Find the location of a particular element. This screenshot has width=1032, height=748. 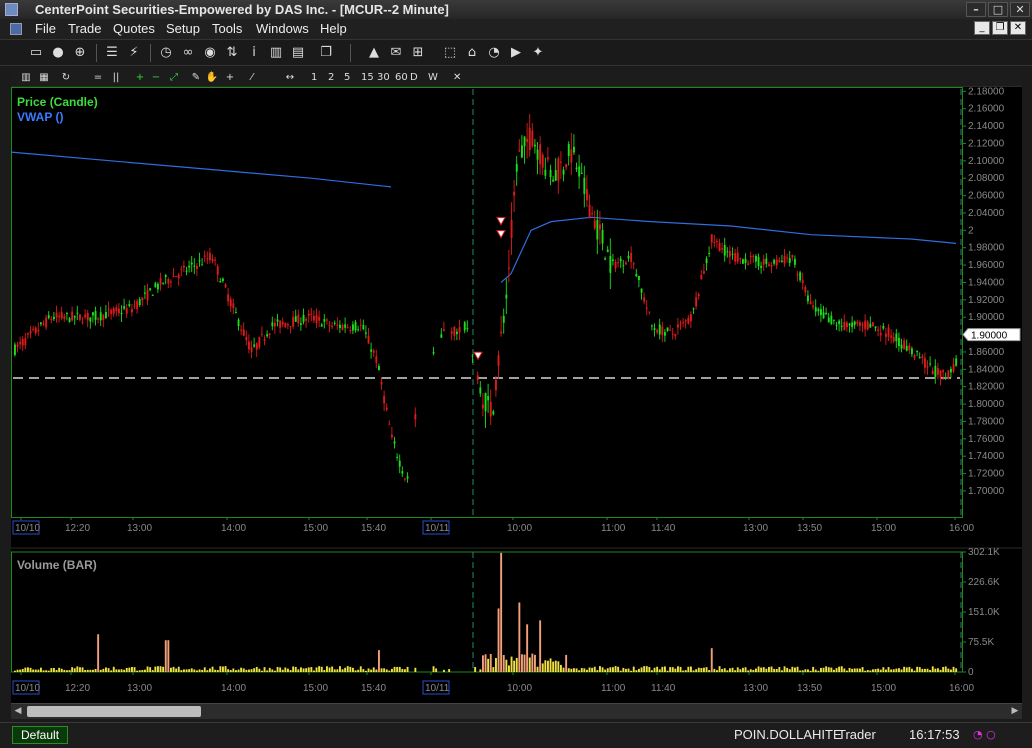

hand-icon: ✋ is located at coordinates (212, 77).